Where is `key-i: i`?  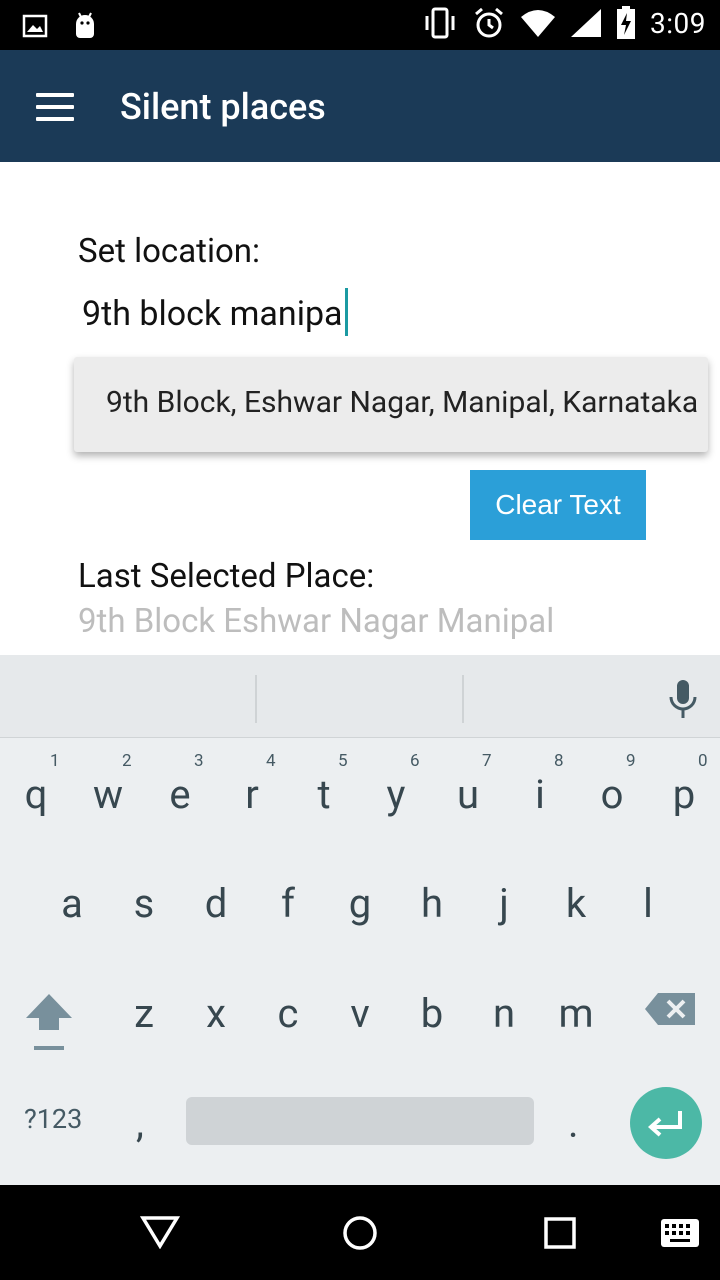
key-i: i is located at coordinates (540, 794).